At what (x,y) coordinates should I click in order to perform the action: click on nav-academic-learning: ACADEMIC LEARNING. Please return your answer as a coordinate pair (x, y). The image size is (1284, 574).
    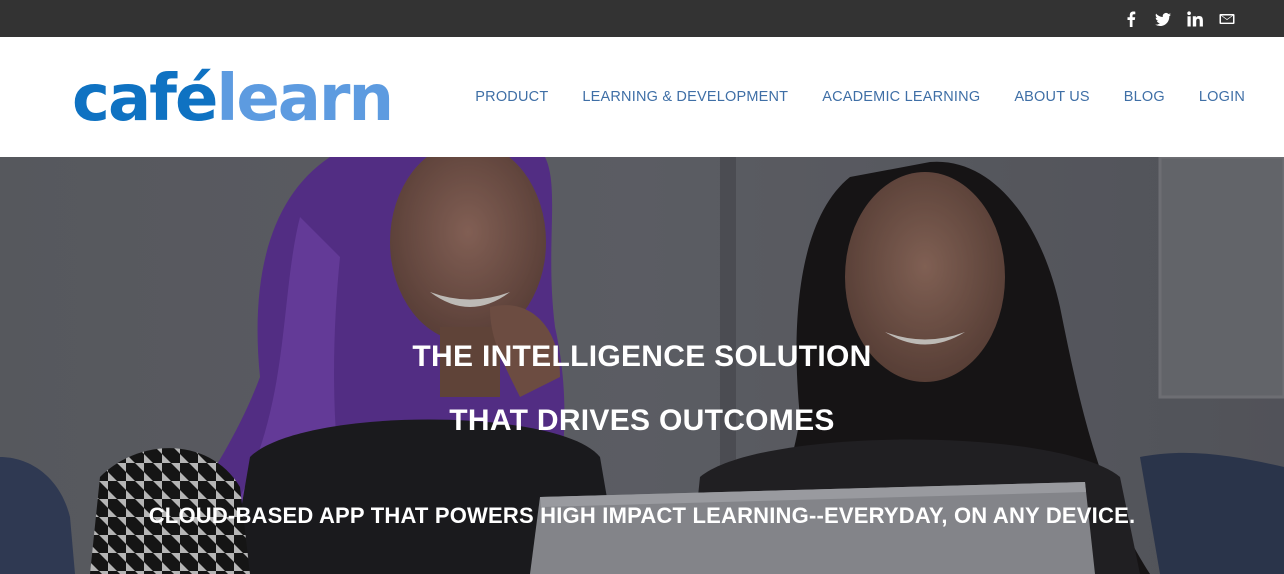
    Looking at the image, I should click on (901, 97).